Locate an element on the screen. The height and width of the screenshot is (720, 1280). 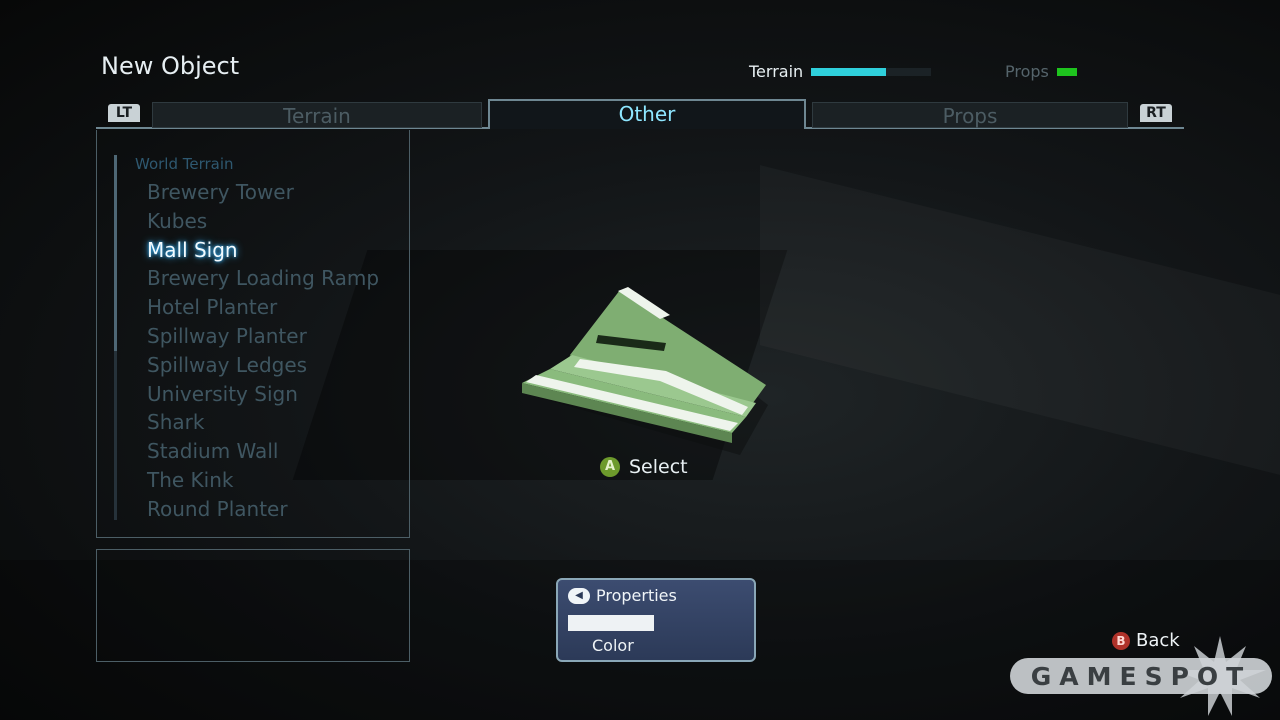
props-meter: Props is located at coordinates (1041, 71).